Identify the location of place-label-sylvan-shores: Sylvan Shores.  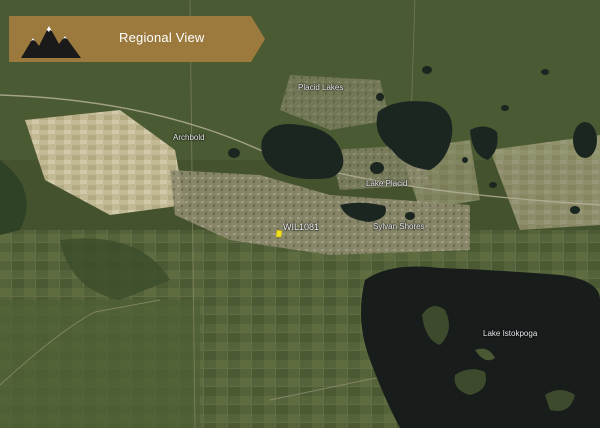
(399, 226).